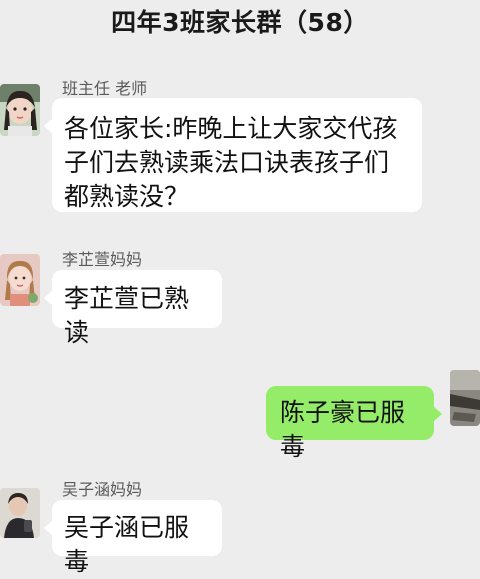 This screenshot has width=480, height=579. Describe the element at coordinates (343, 429) in the screenshot. I see `message-text: 陈子豪已服毒` at that location.